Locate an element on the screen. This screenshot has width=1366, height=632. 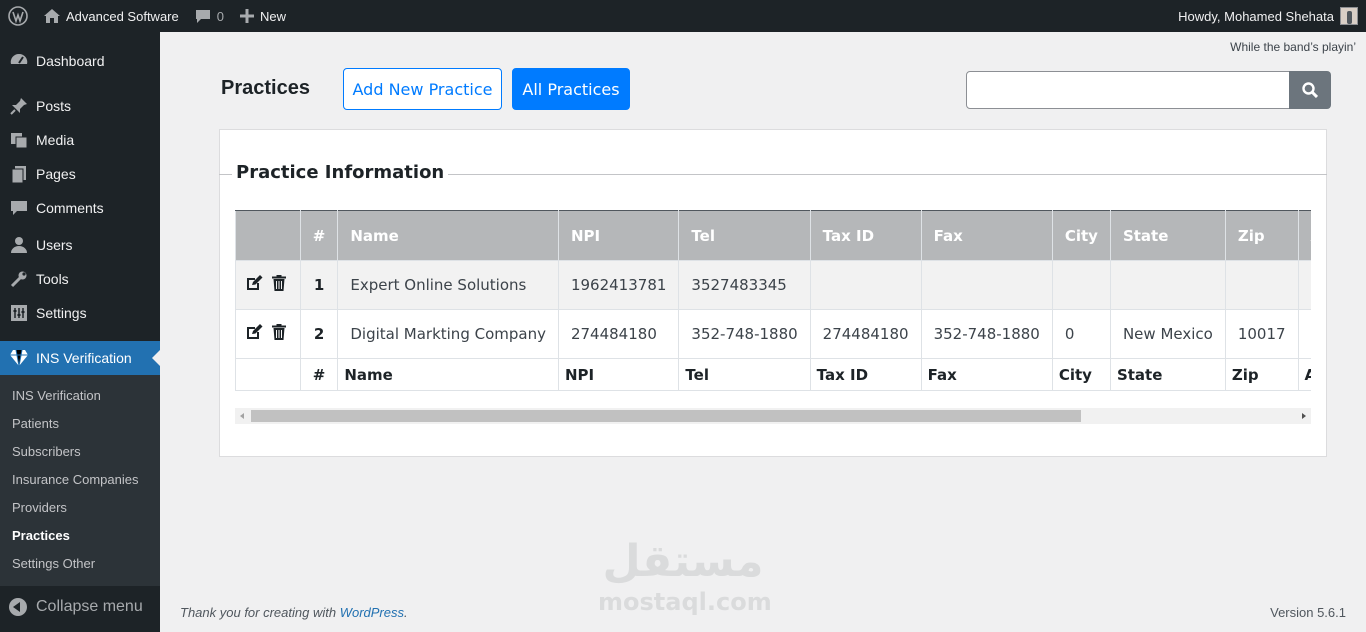
new-content-link: New is located at coordinates (263, 16).